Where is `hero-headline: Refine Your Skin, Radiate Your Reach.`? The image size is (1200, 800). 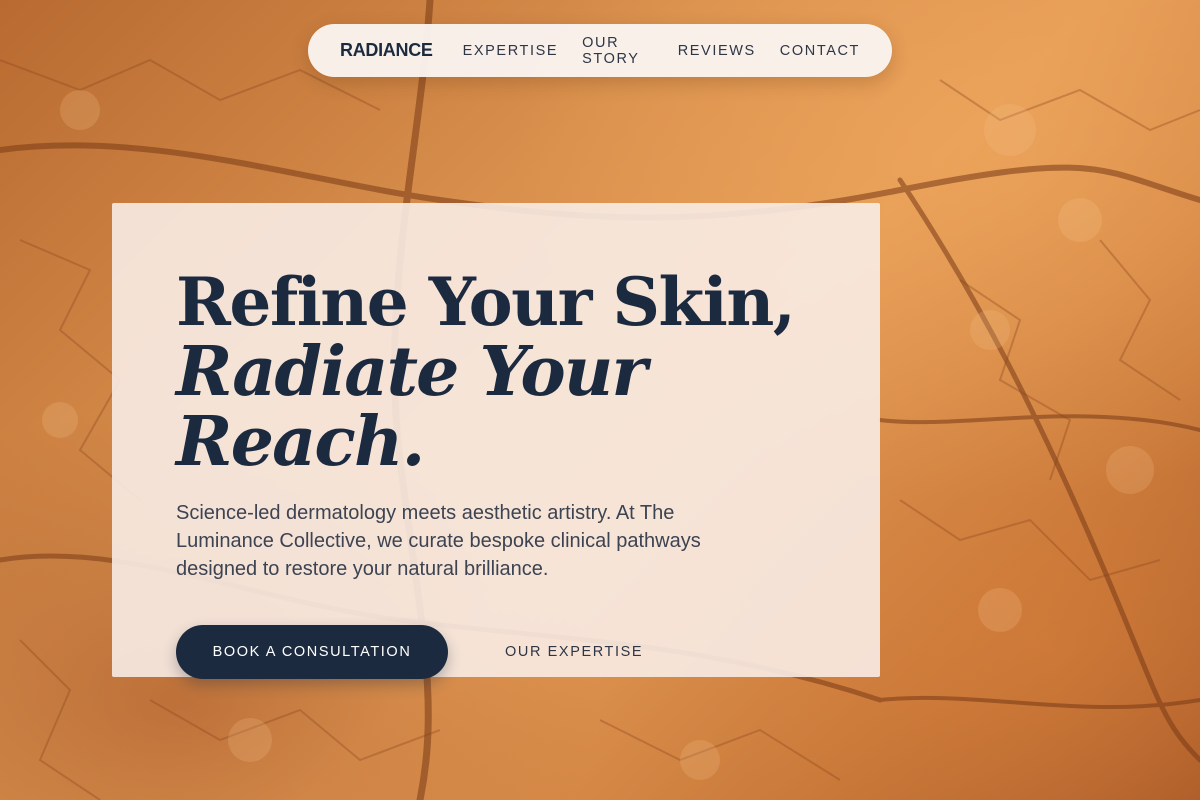
hero-headline: Refine Your Skin, Radiate Your Reach. is located at coordinates (496, 372).